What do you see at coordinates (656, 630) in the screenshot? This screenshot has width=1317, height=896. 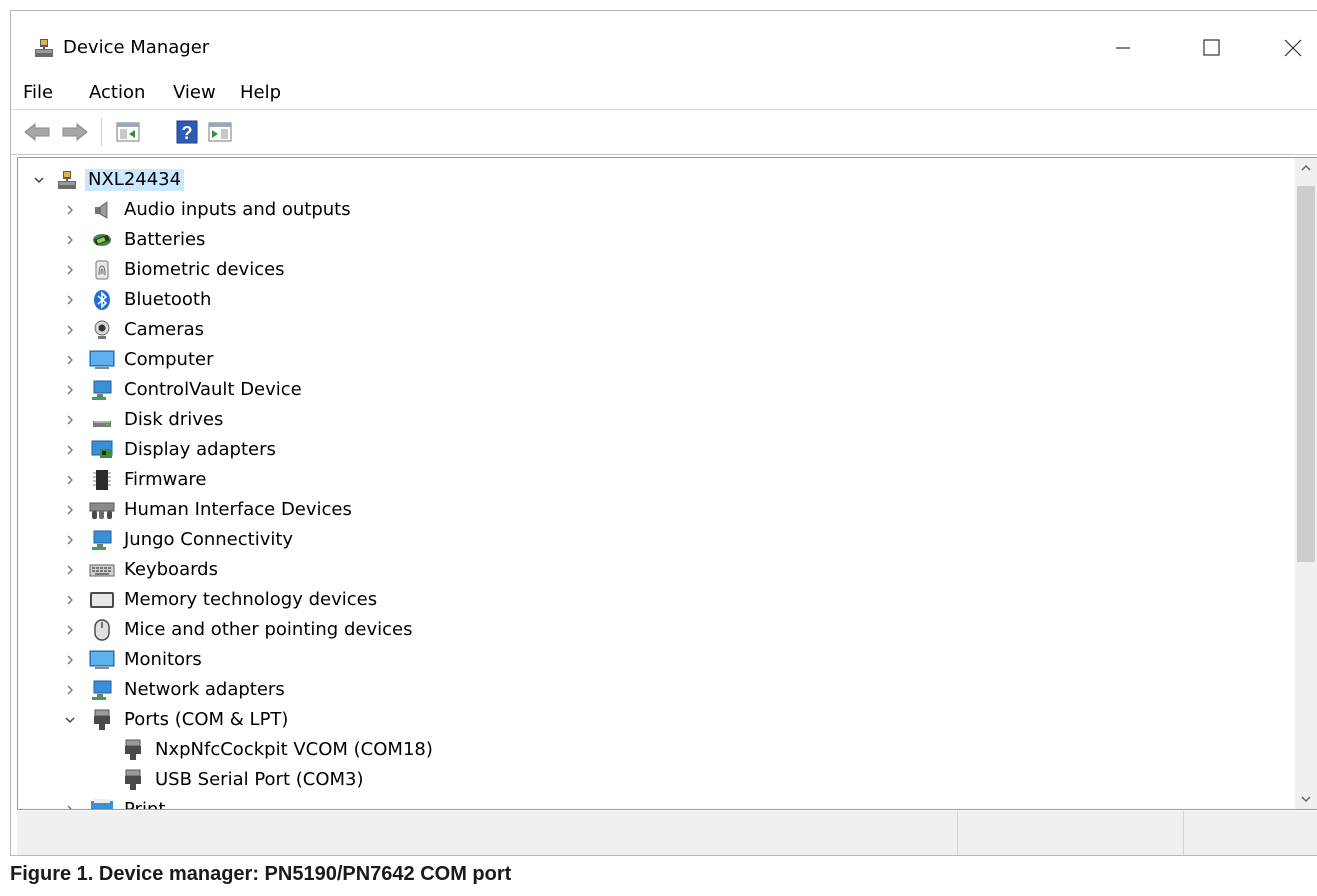 I see `tree-item-mice: Mice and other pointing devices` at bounding box center [656, 630].